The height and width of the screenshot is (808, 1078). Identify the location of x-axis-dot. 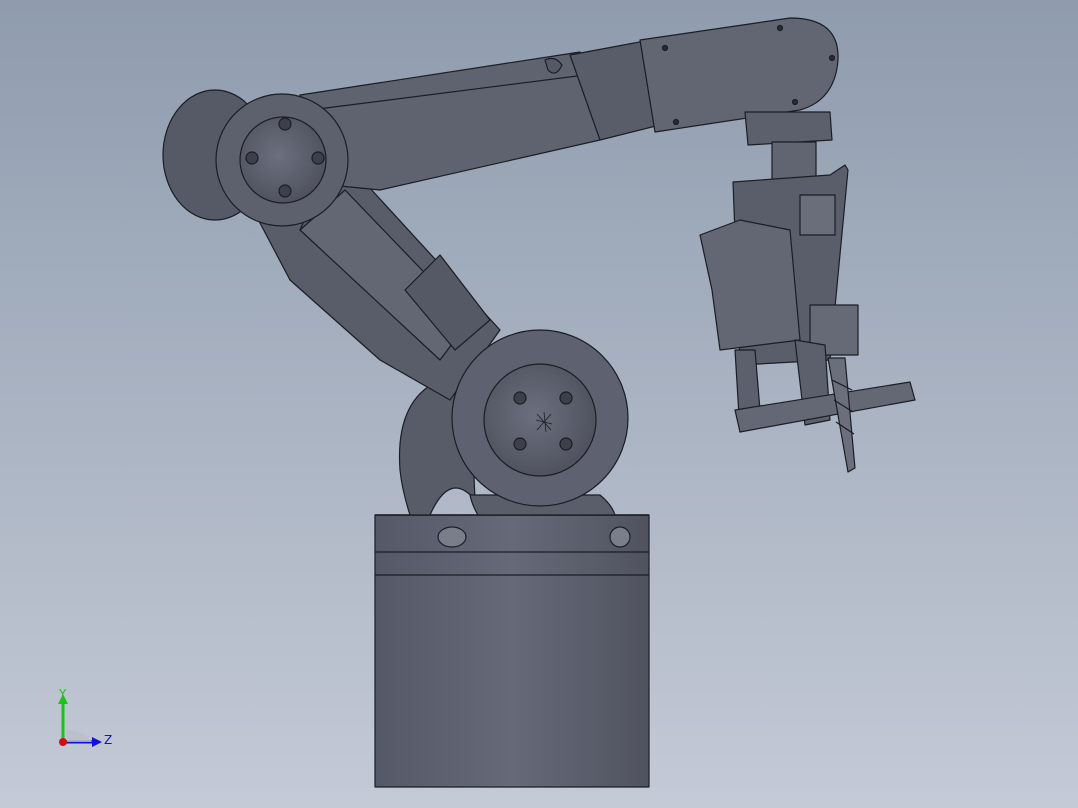
(63, 742).